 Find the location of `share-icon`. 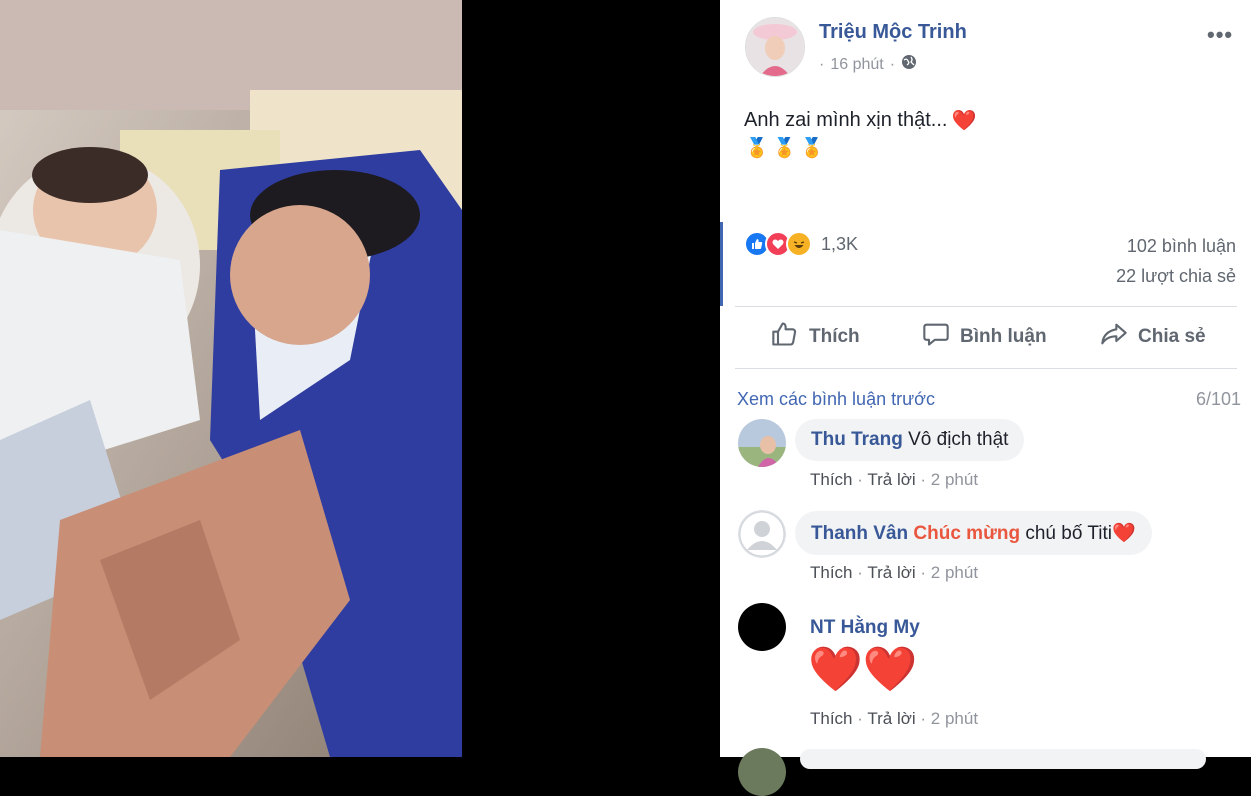

share-icon is located at coordinates (1114, 337).